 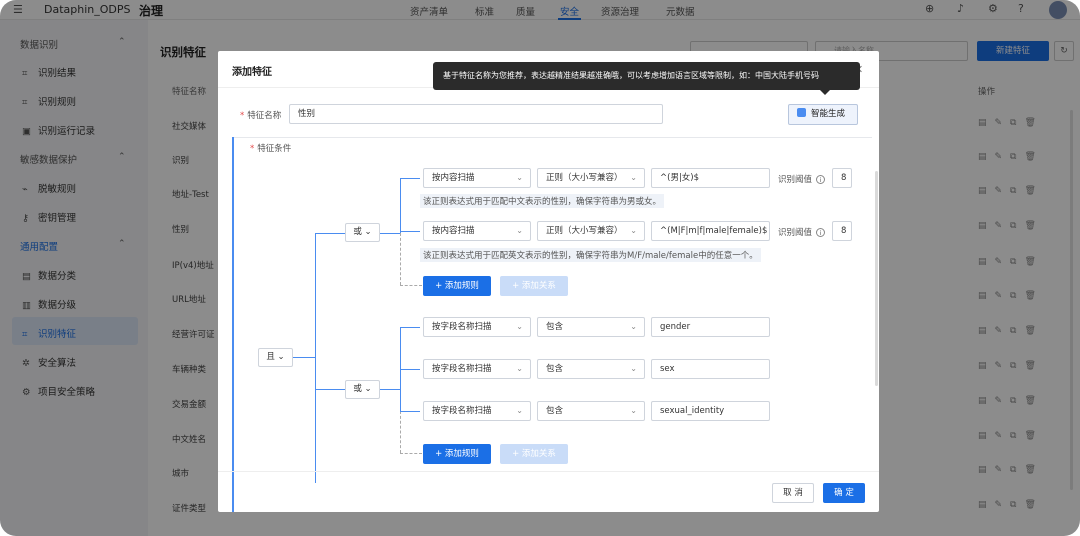 What do you see at coordinates (801, 112) in the screenshot?
I see `sparkle-icon` at bounding box center [801, 112].